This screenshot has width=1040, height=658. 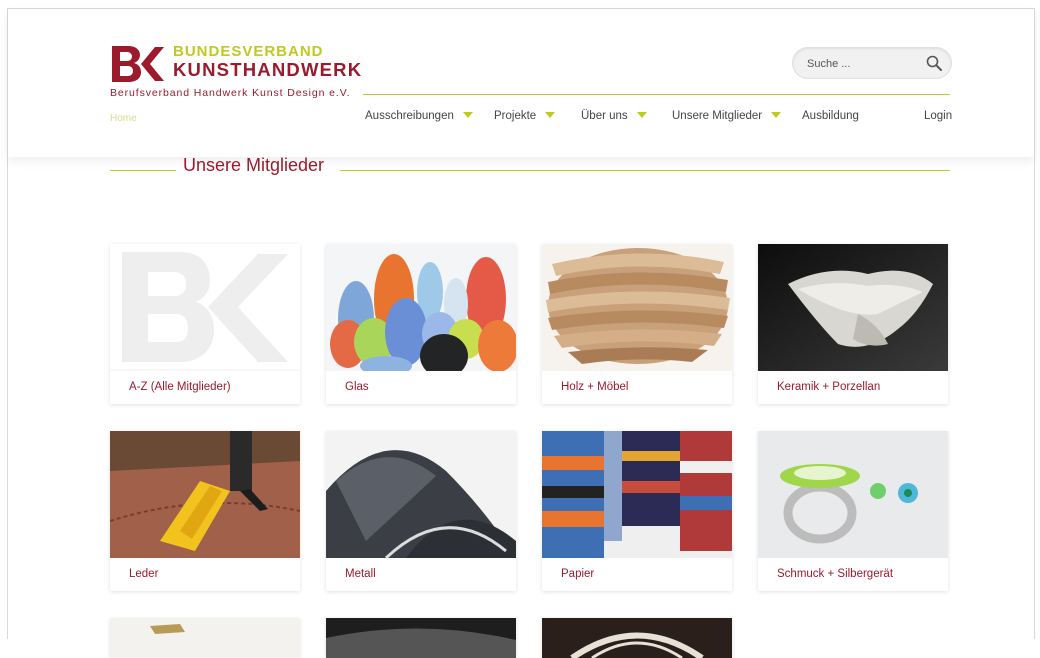 I want to click on nav-label: Ausschreibungen, so click(x=409, y=116).